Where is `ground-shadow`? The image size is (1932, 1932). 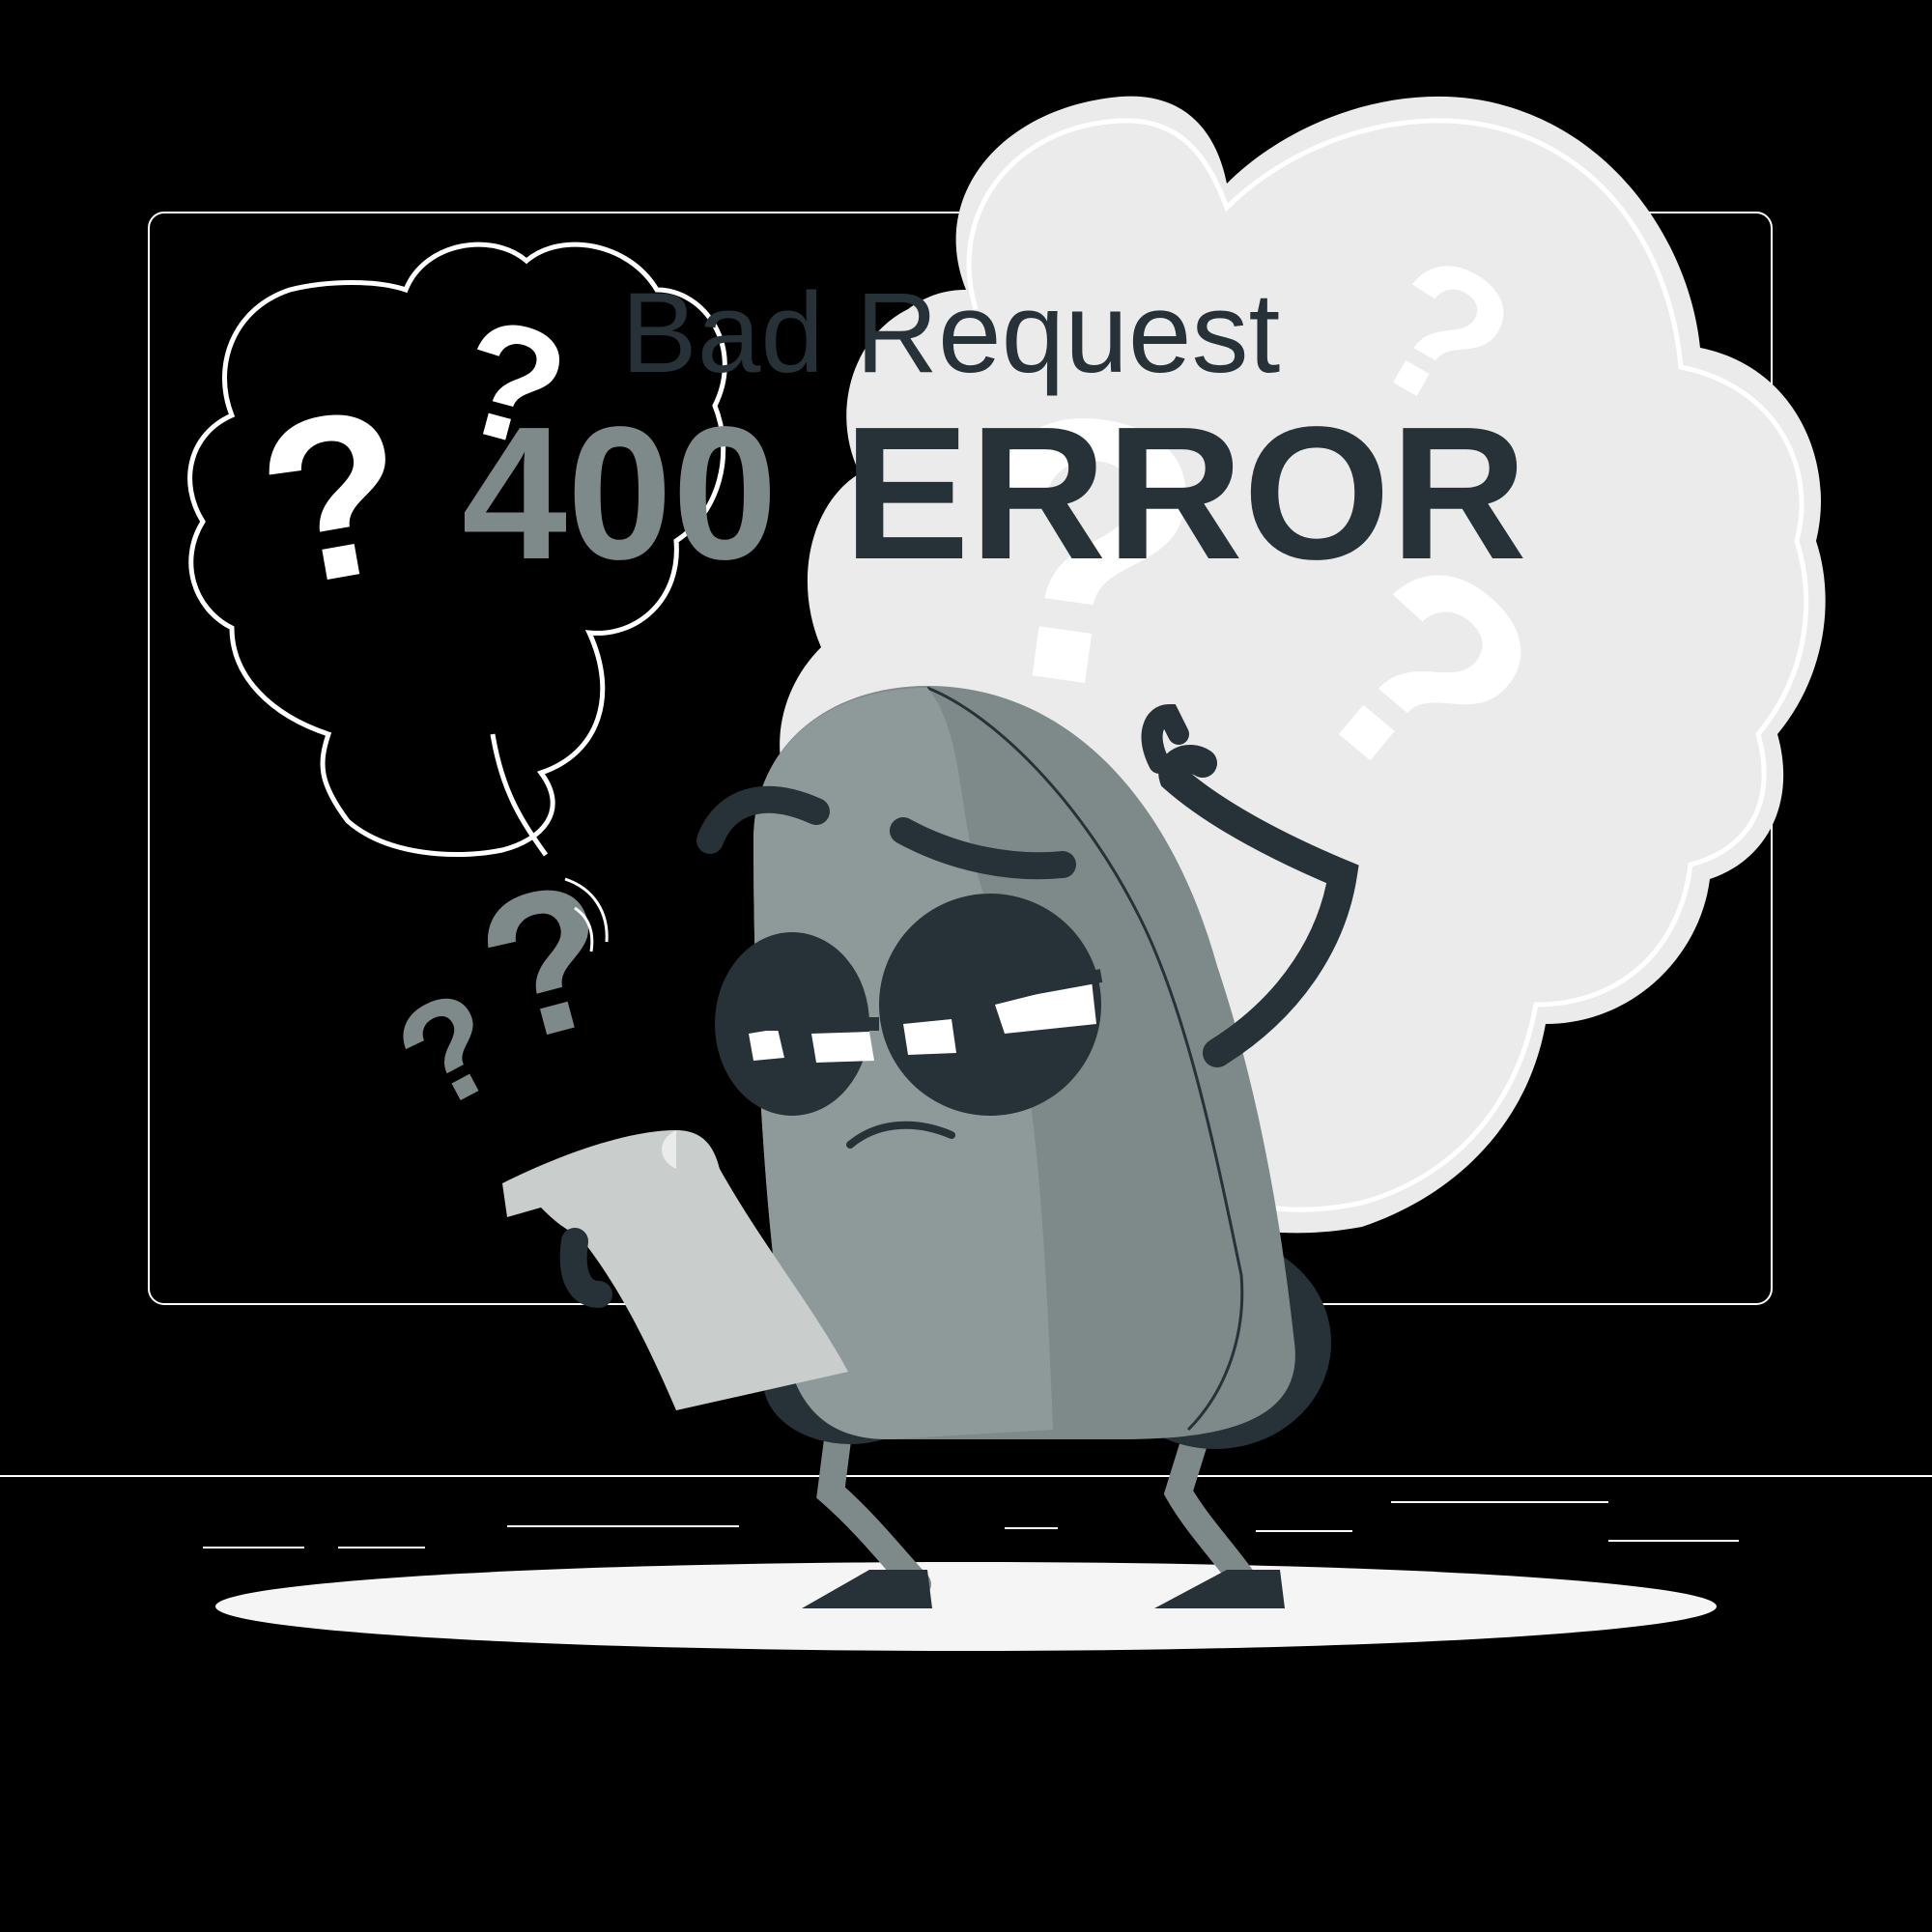 ground-shadow is located at coordinates (966, 1606).